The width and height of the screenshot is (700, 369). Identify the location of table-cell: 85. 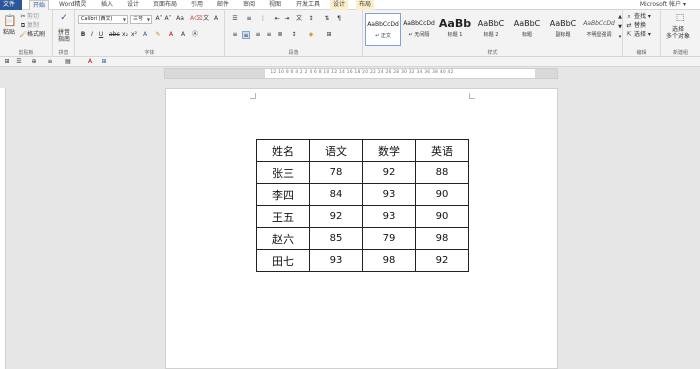
(336, 238).